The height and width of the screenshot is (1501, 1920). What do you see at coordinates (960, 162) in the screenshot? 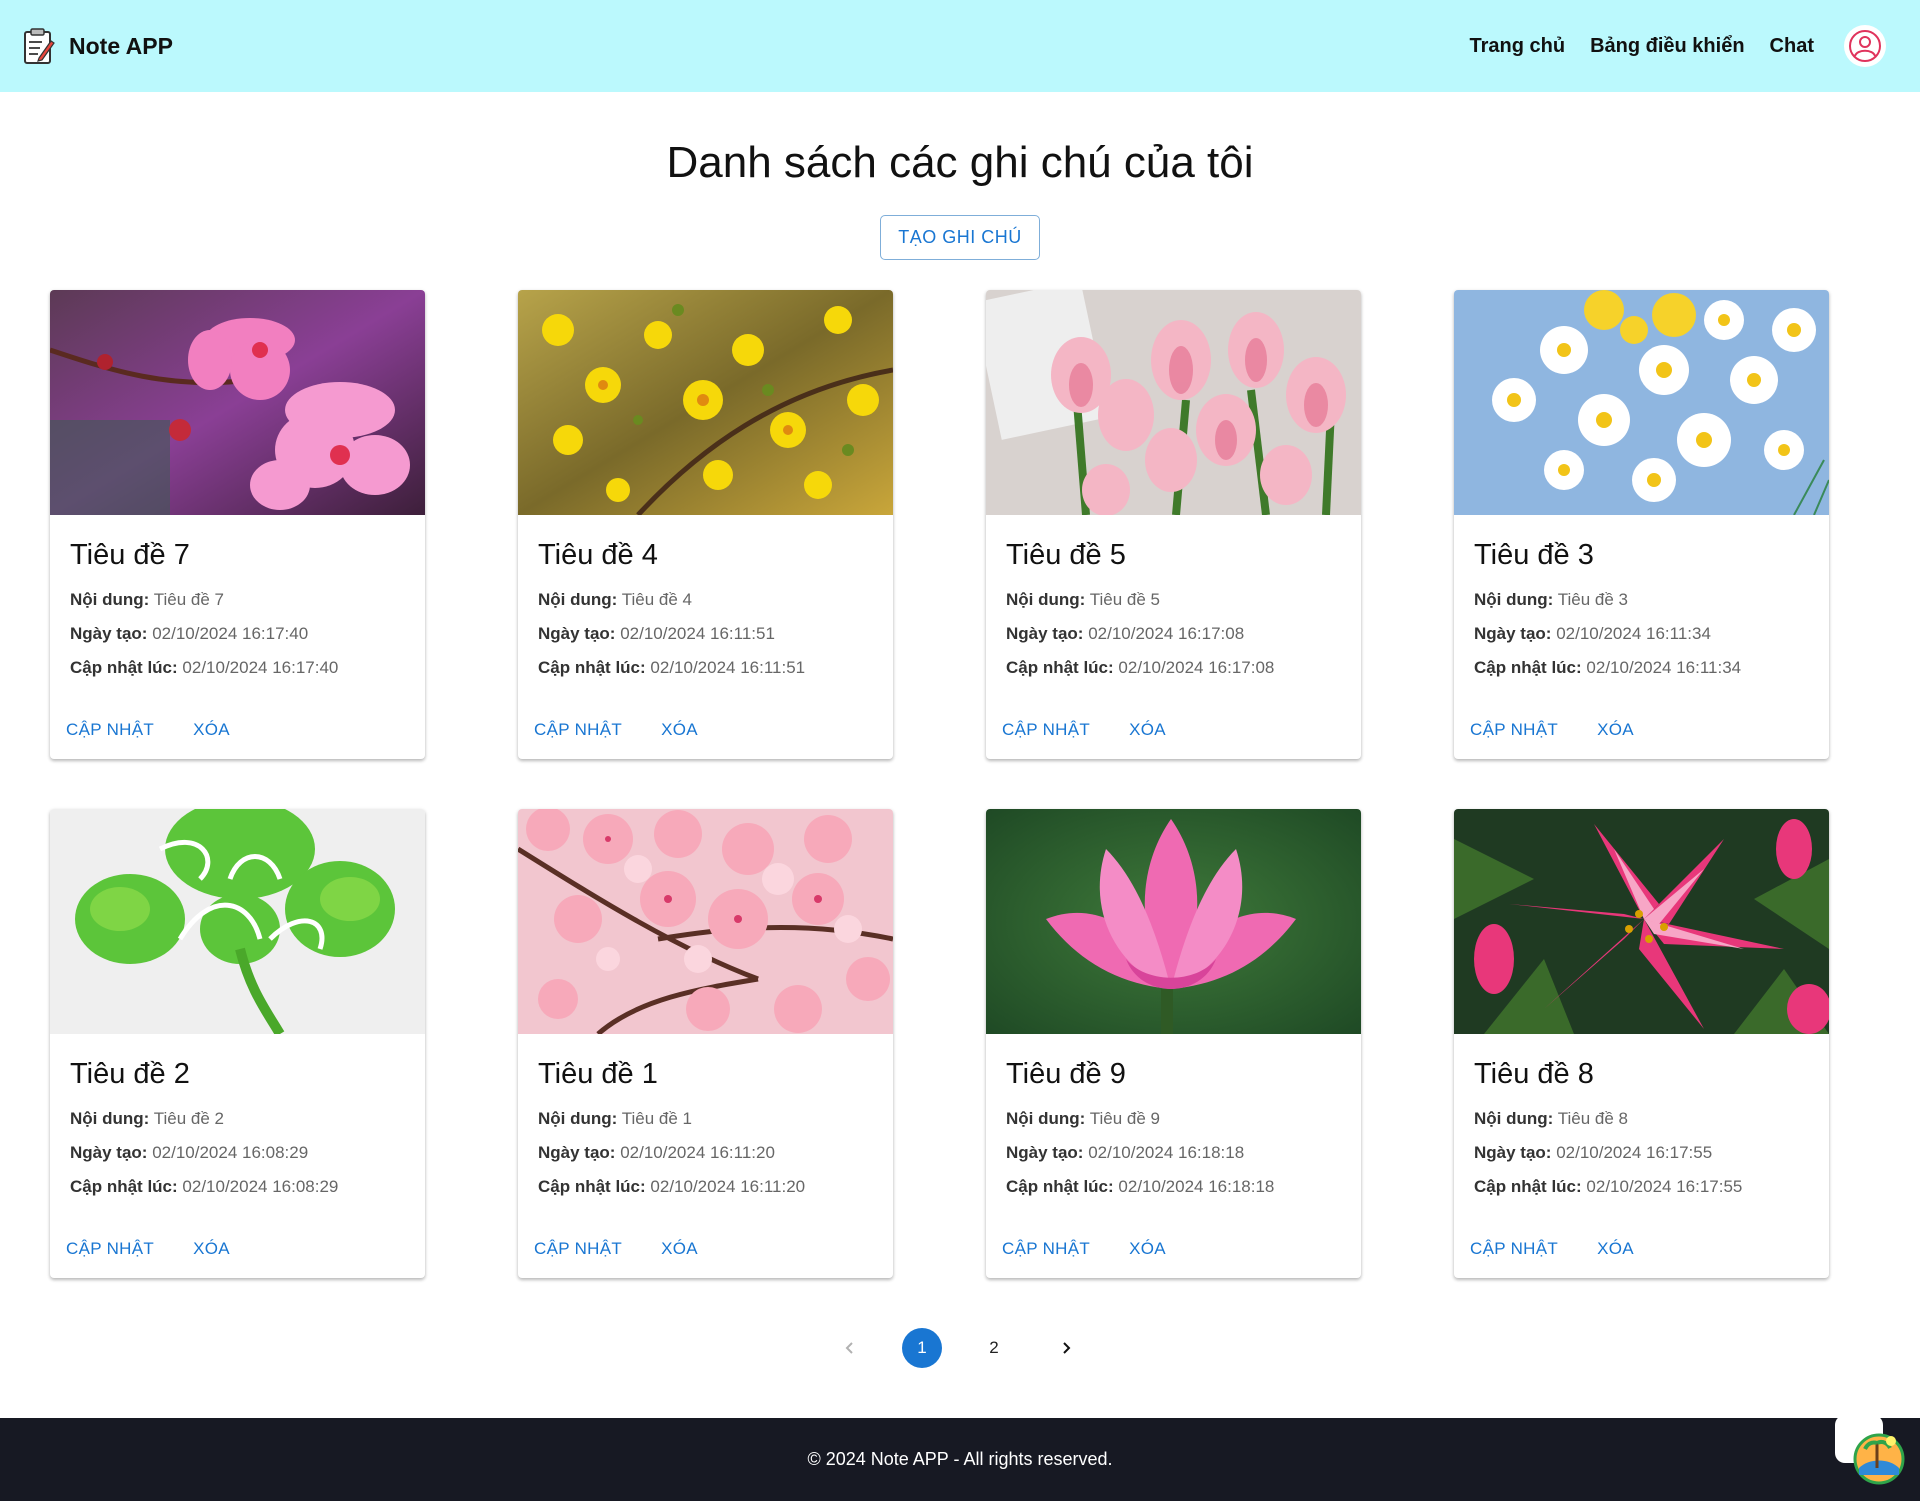
I see `page-title: Danh sách các ghi chú của tôi` at bounding box center [960, 162].